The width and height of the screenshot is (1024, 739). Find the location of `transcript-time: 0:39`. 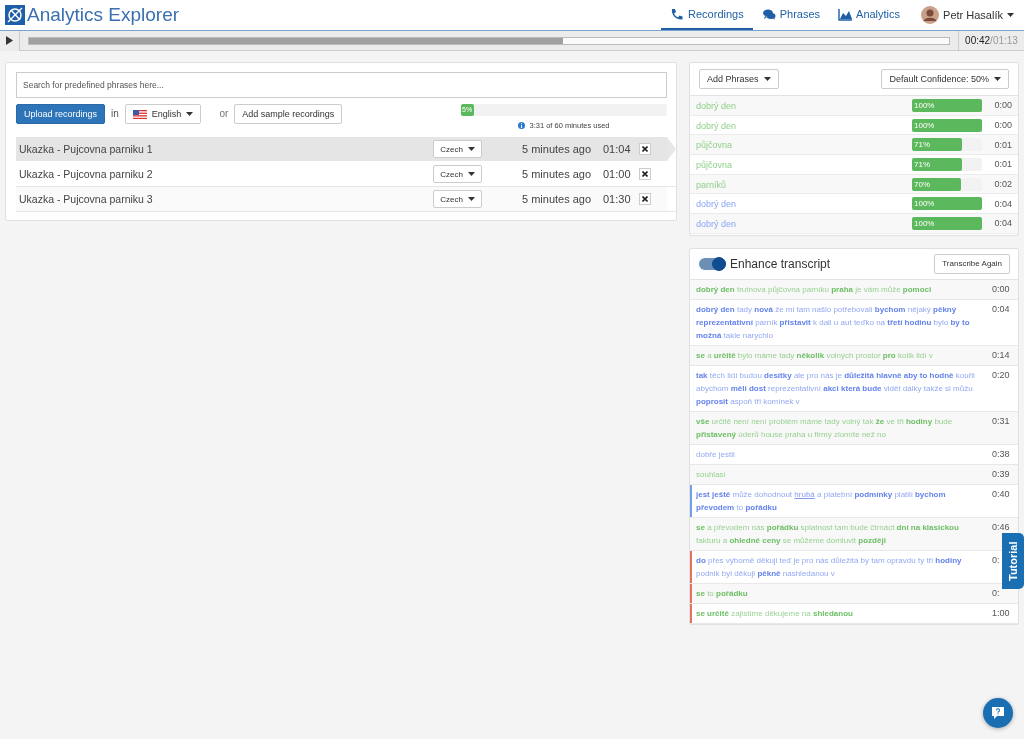

transcript-time: 0:39 is located at coordinates (1001, 474).